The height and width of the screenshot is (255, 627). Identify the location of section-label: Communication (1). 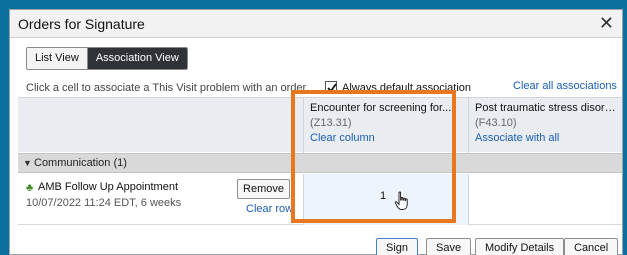
(80, 163).